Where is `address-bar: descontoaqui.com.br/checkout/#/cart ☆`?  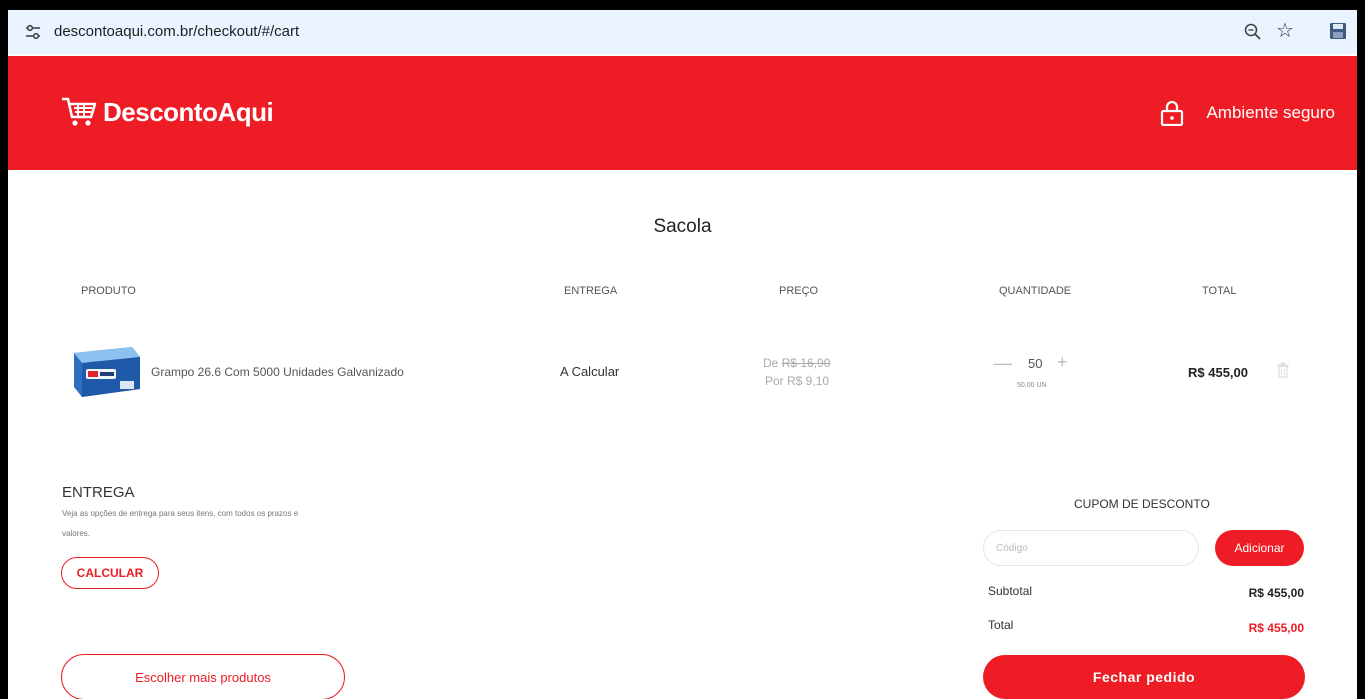
address-bar: descontoaqui.com.br/checkout/#/cart ☆ is located at coordinates (682, 32).